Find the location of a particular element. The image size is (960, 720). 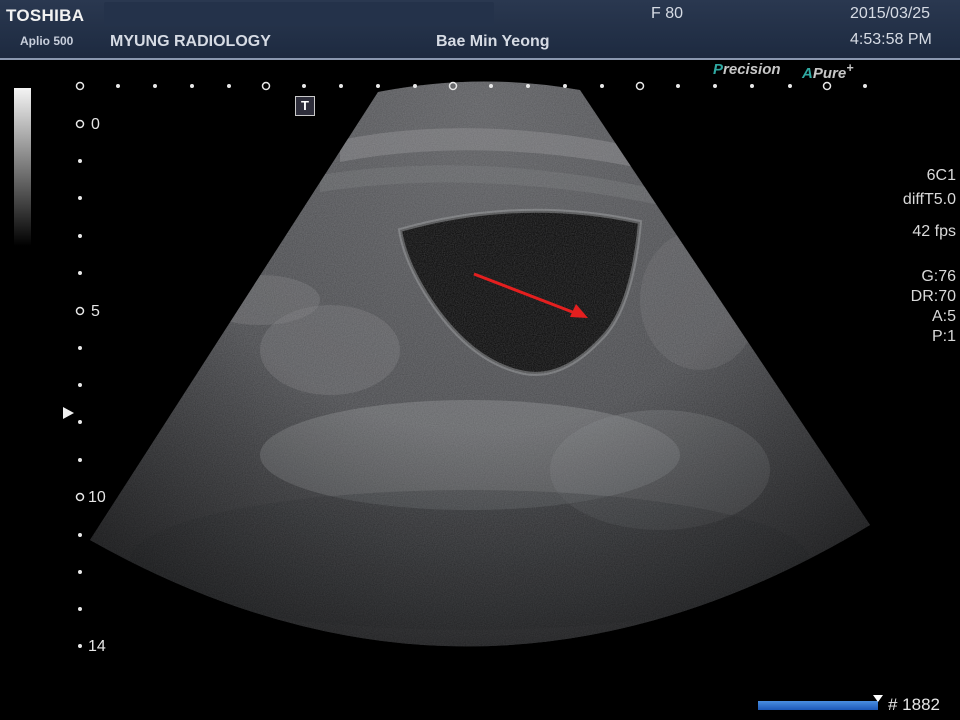

frame-count: # 1882 is located at coordinates (914, 704).